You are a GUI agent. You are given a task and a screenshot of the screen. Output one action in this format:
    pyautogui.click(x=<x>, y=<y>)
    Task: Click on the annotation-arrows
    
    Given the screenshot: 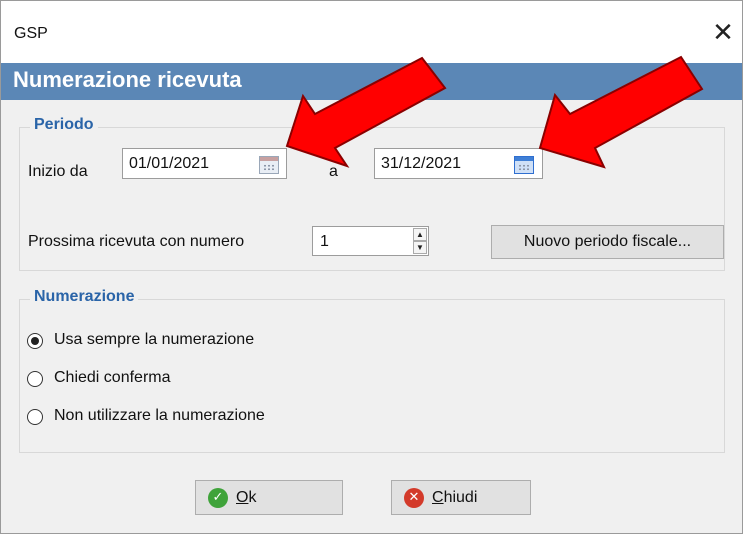 What is the action you would take?
    pyautogui.click(x=494, y=112)
    